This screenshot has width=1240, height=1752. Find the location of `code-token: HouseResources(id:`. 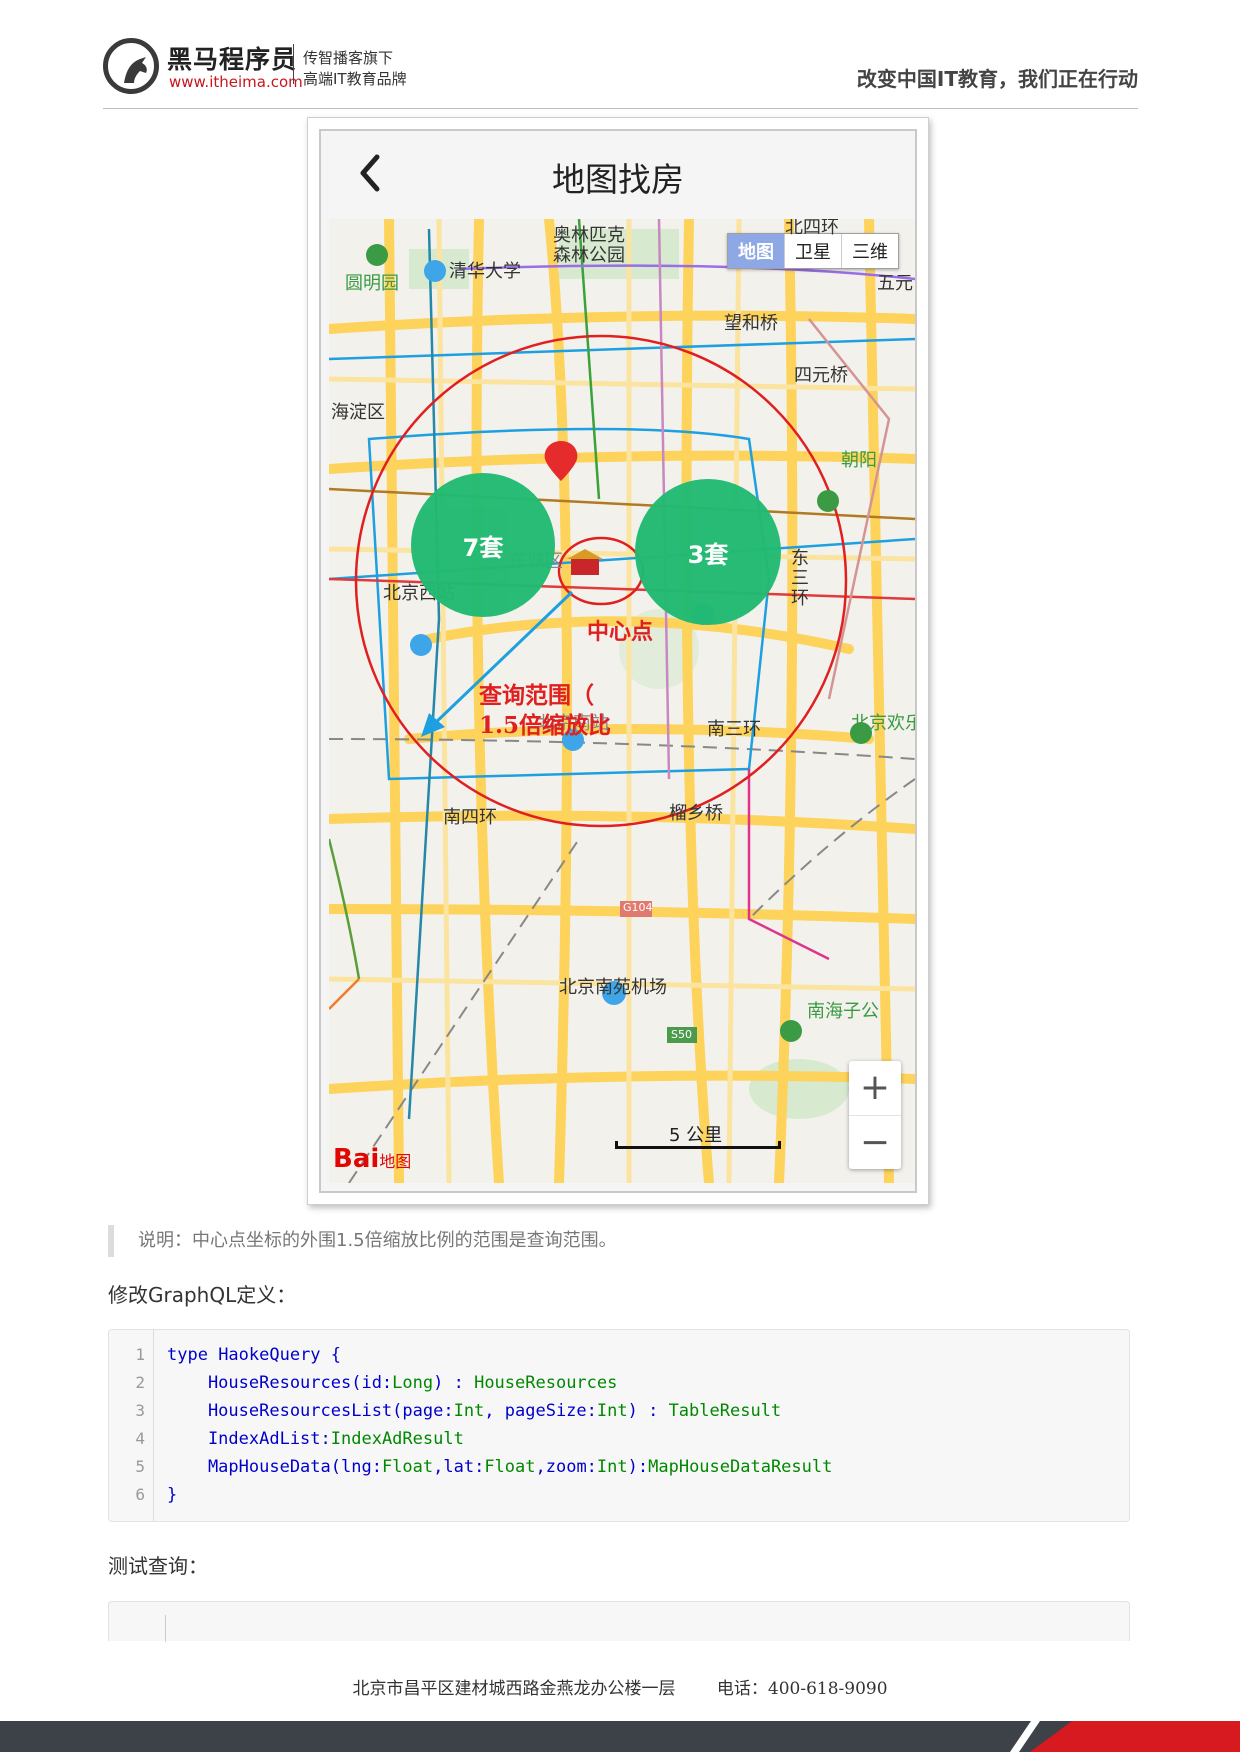

code-token: HouseResources(id: is located at coordinates (280, 1383).